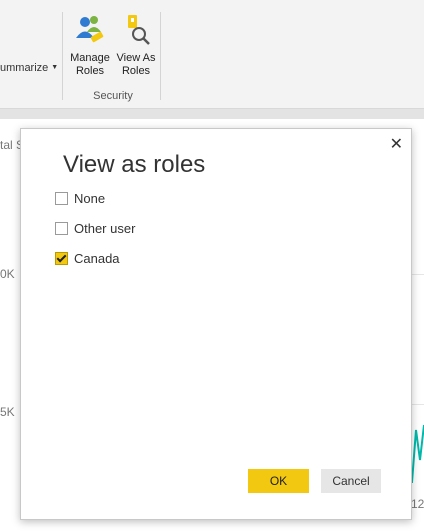  What do you see at coordinates (55, 67) in the screenshot?
I see `chevron-down-icon: ▼` at bounding box center [55, 67].